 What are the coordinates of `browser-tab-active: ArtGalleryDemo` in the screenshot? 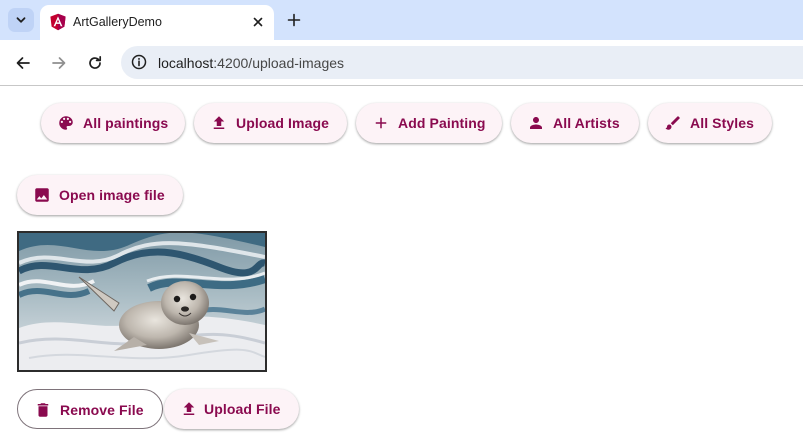 It's located at (157, 22).